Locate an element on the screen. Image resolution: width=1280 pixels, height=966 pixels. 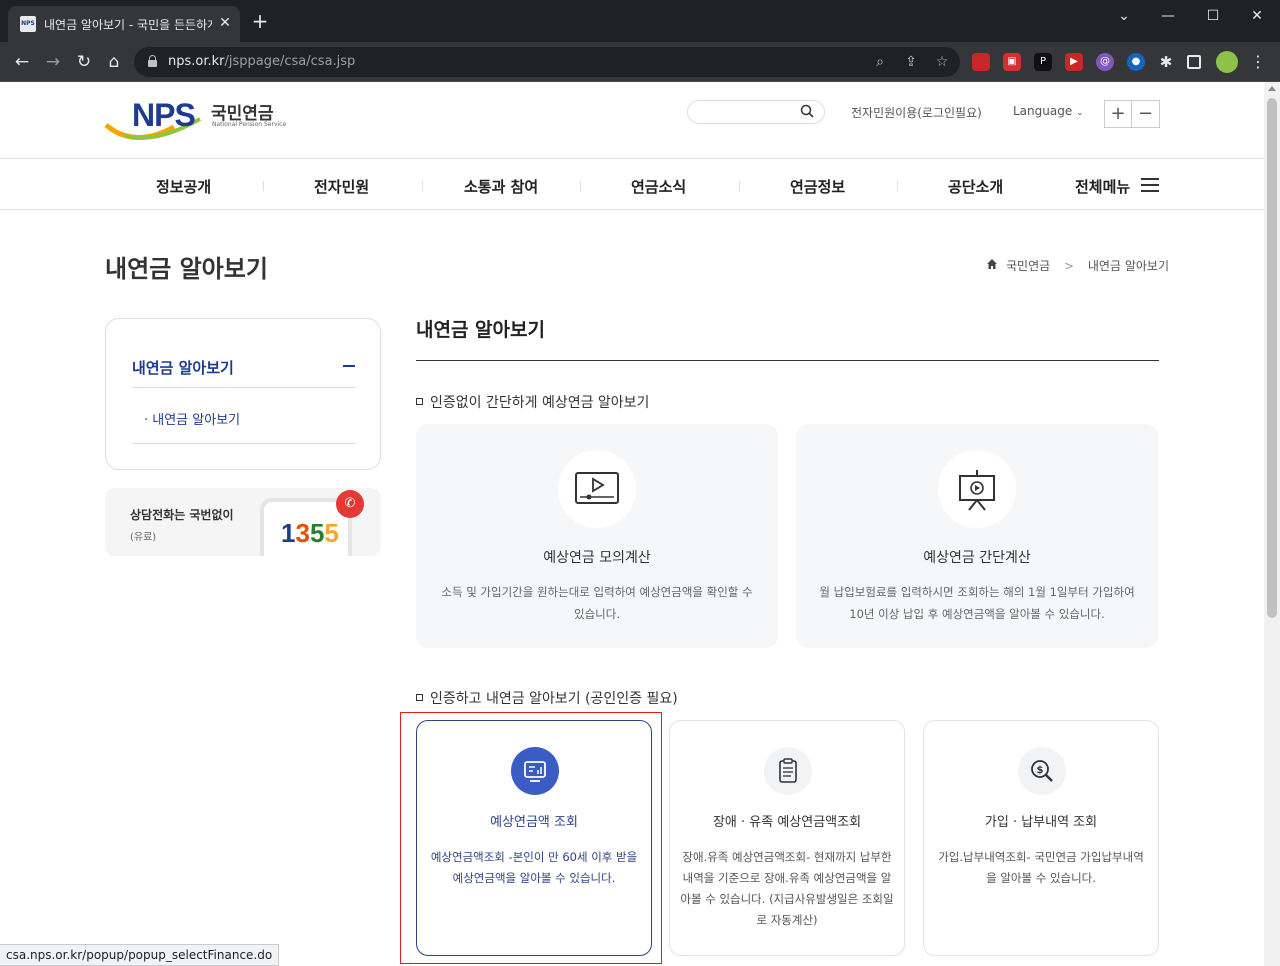
close-tab-icon: ✕ is located at coordinates (225, 23).